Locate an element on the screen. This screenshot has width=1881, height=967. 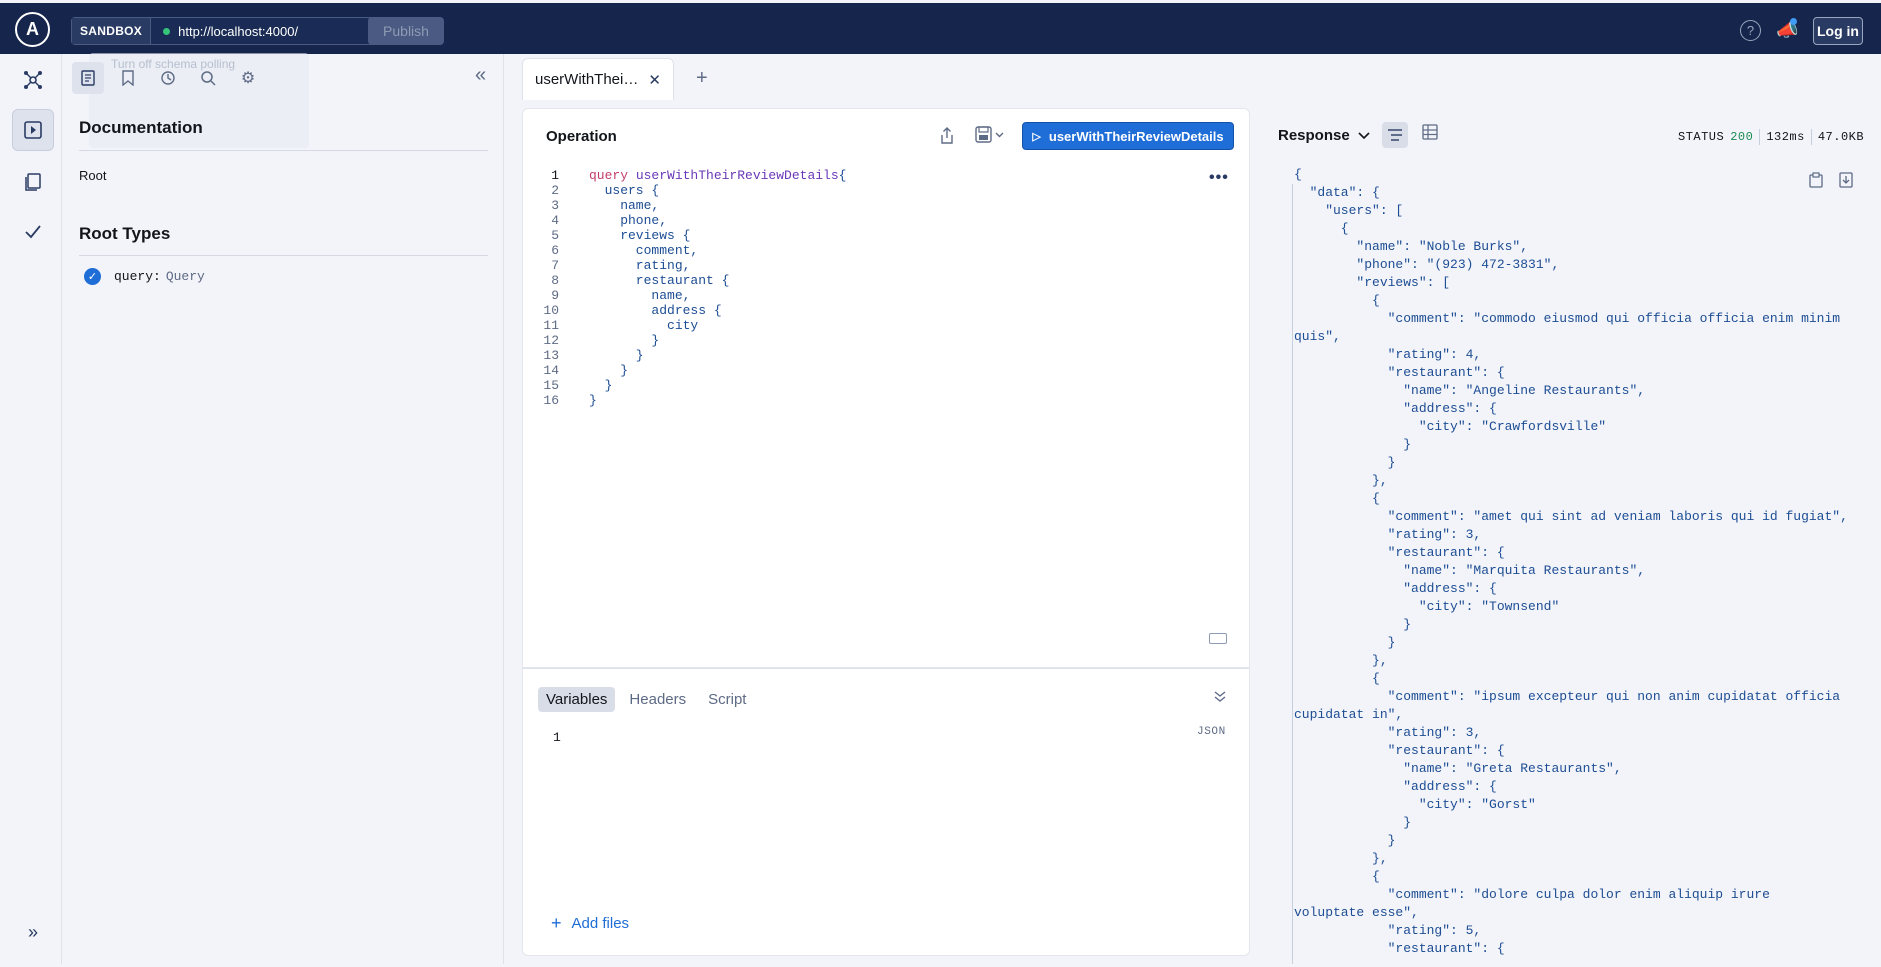
tab-headers: Headers is located at coordinates (657, 699).